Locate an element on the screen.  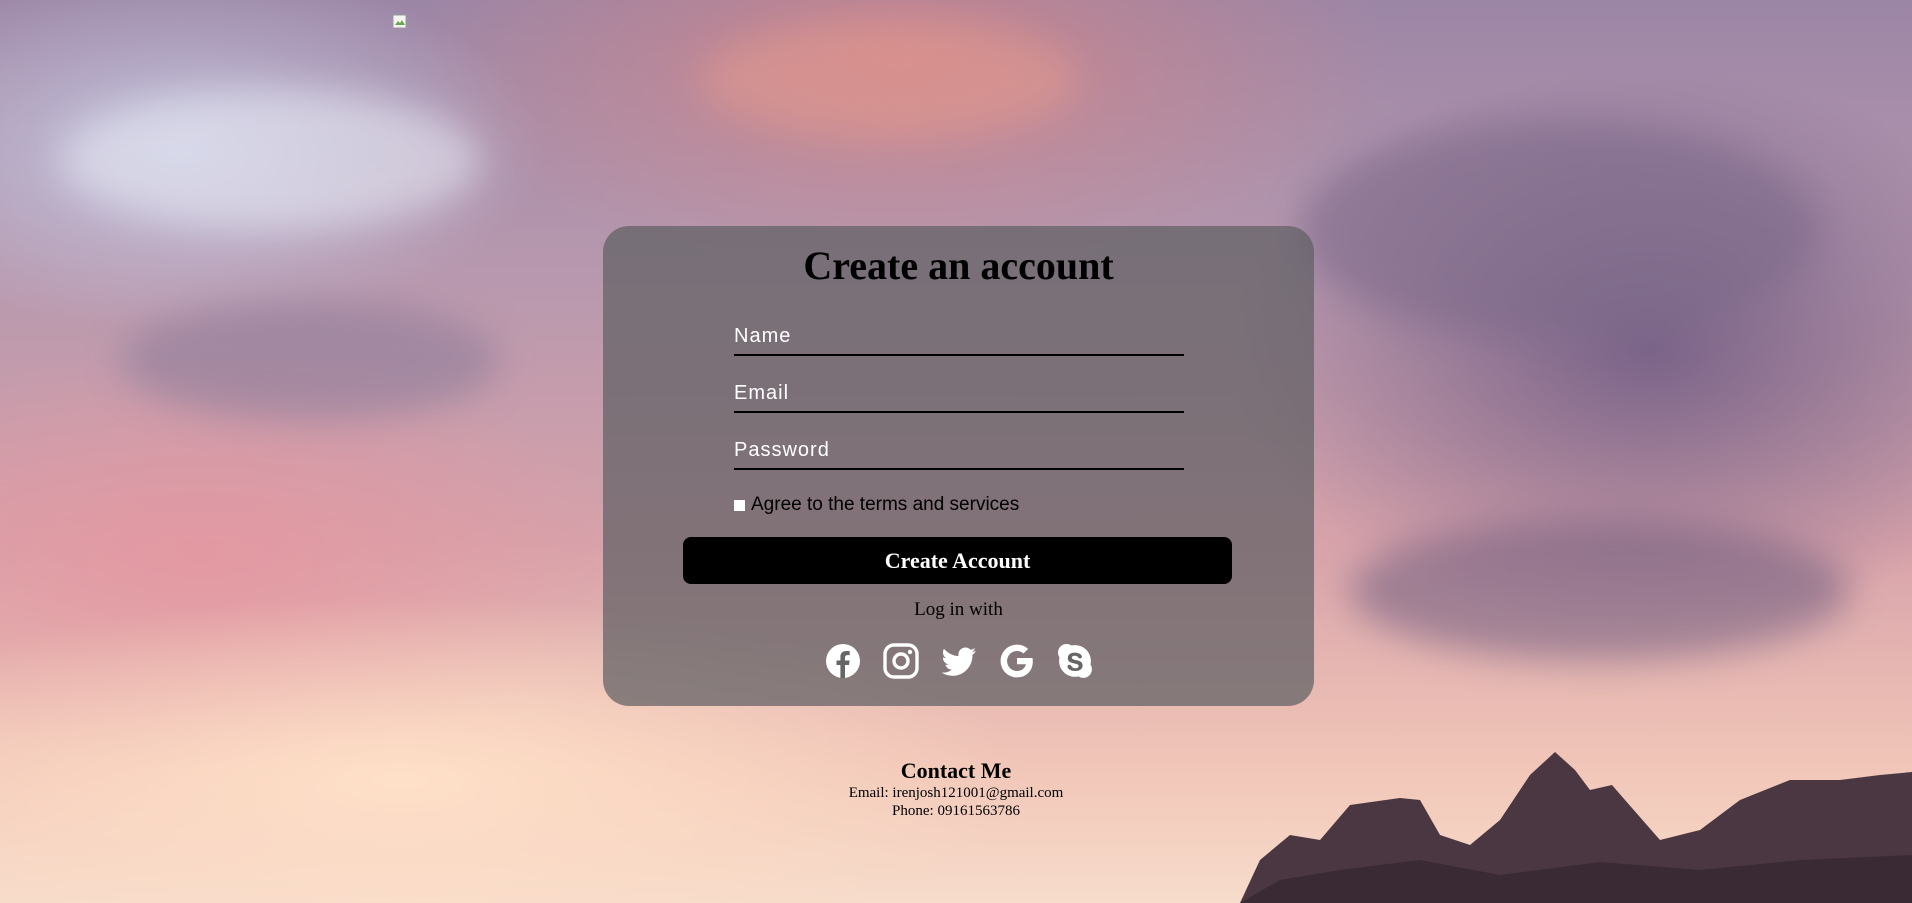
social-login-icons is located at coordinates (958, 661).